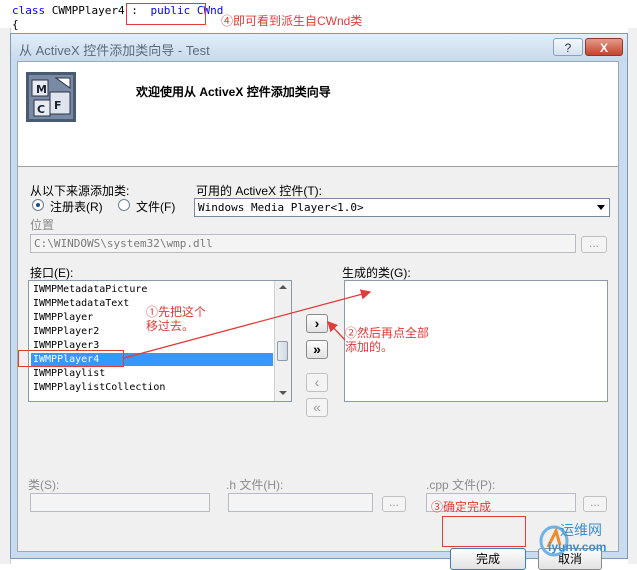 Image resolution: width=637 pixels, height=570 pixels. I want to click on watermark-text-url: iyunv.com, so click(577, 547).